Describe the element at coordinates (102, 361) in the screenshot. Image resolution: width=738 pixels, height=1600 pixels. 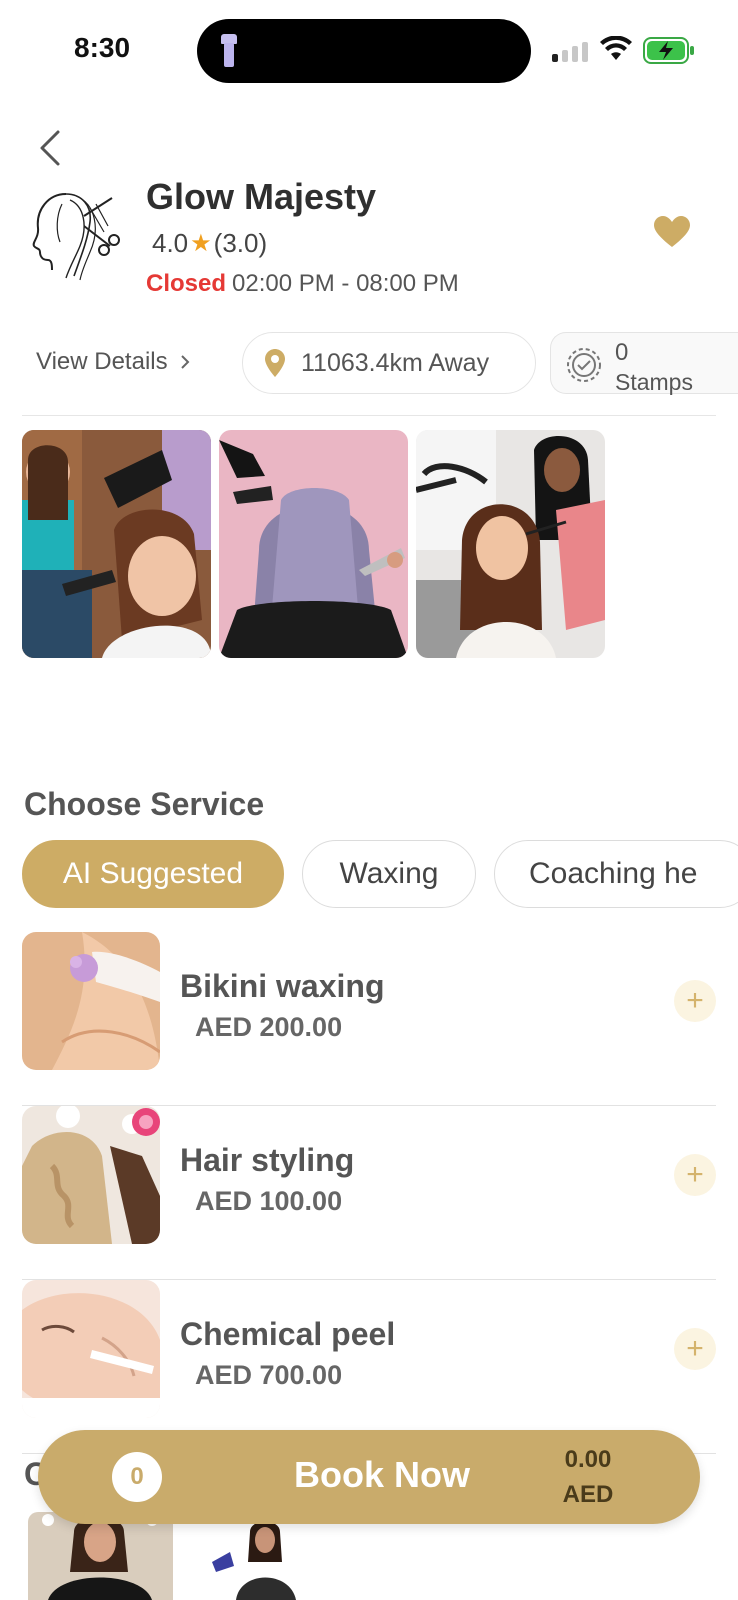
I see `view-details-label: View Details` at that location.